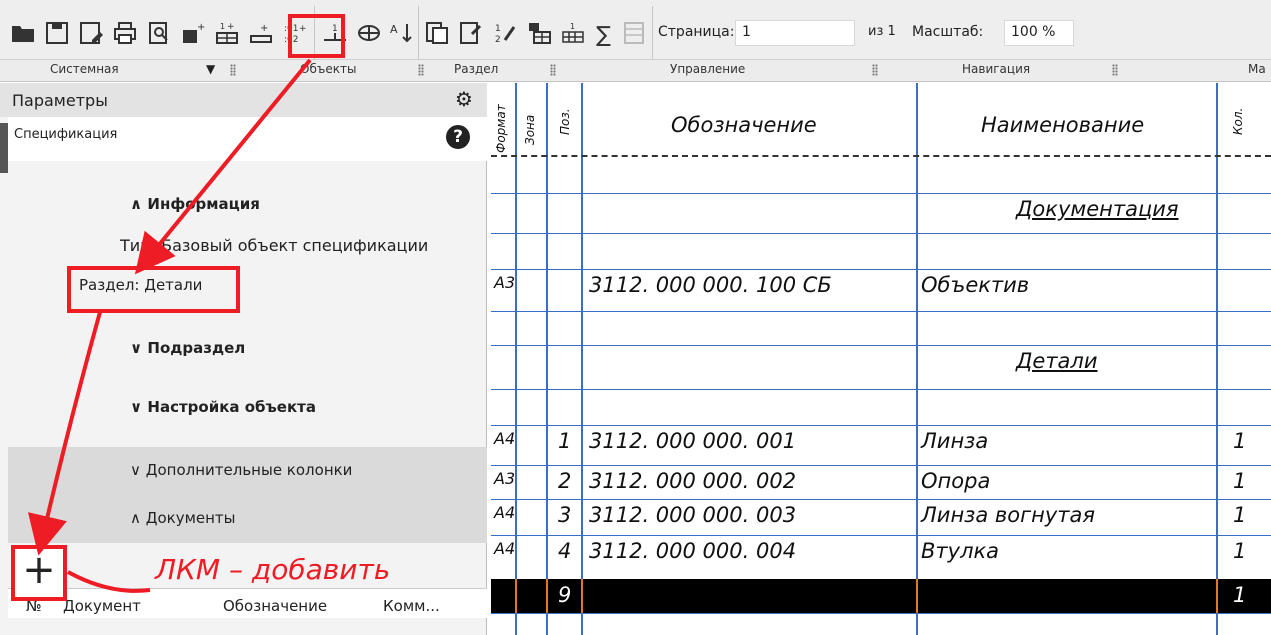 The image size is (1271, 635). What do you see at coordinates (91, 33) in the screenshot?
I see `save-as-icon` at bounding box center [91, 33].